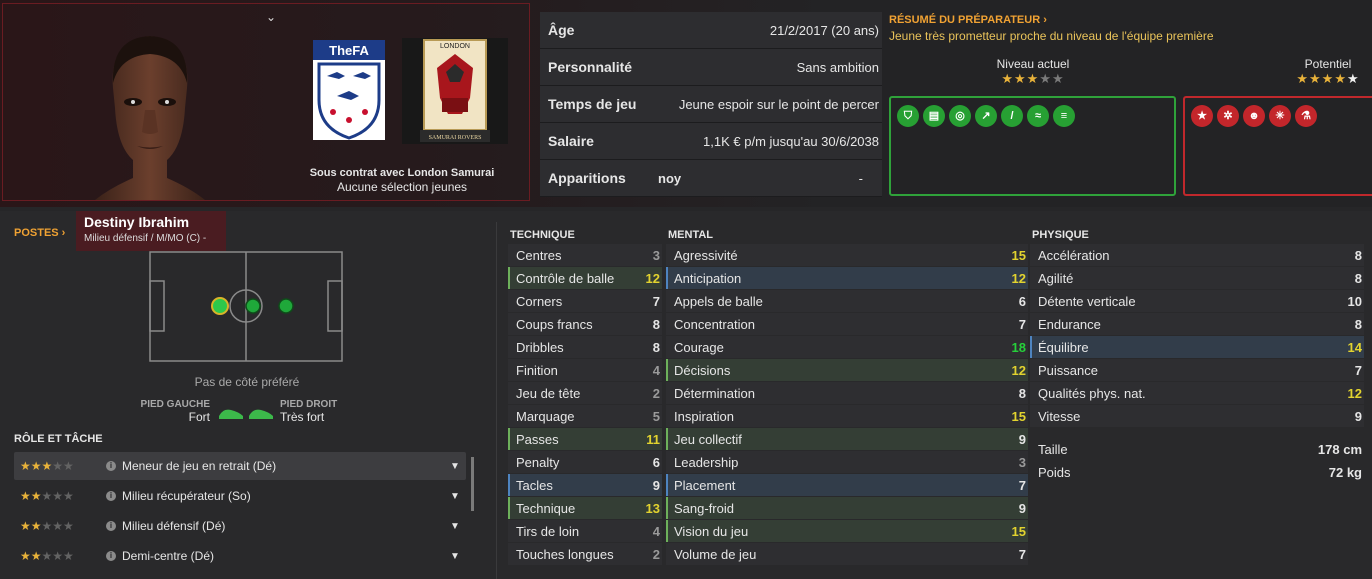 This screenshot has height=579, width=1372. I want to click on positions-link: POSTES ›, so click(39, 233).